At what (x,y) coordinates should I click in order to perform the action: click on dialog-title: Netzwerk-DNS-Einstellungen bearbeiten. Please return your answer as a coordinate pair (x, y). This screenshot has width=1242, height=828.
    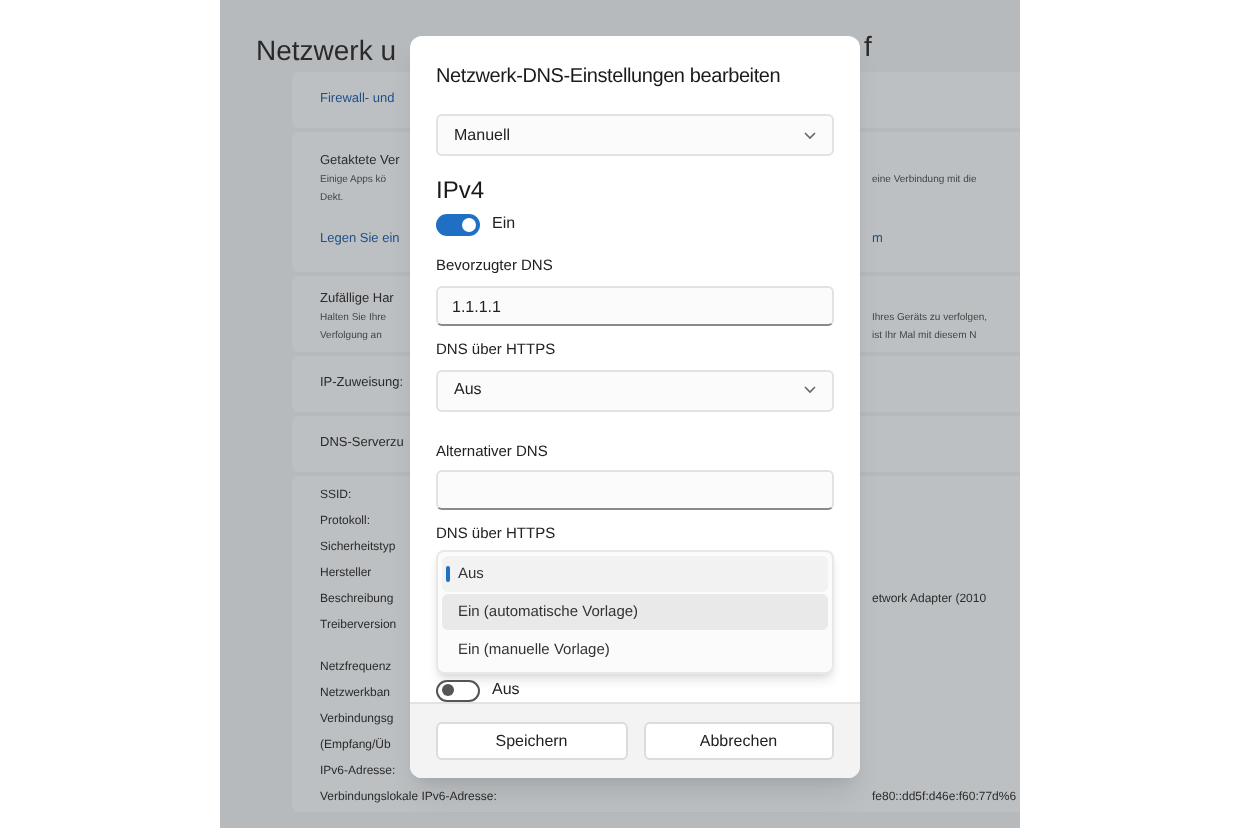
    Looking at the image, I should click on (608, 78).